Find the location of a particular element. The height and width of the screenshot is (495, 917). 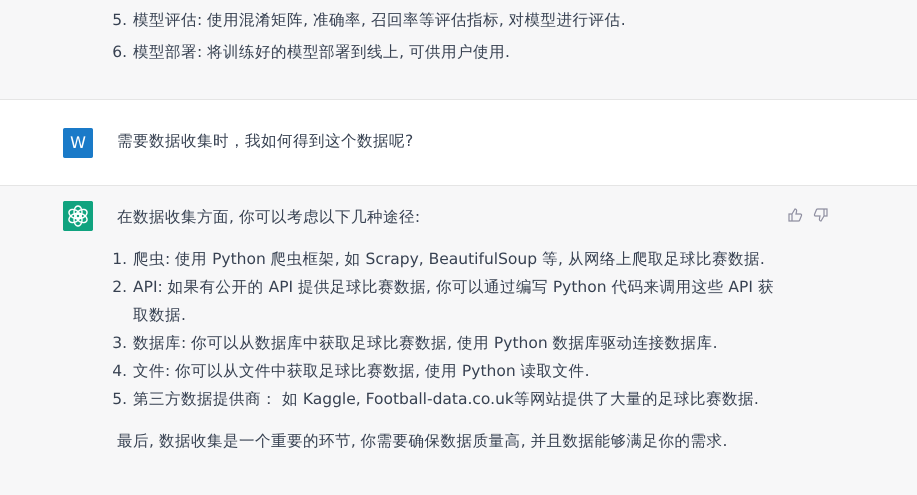

list-number: 1. is located at coordinates (119, 259).